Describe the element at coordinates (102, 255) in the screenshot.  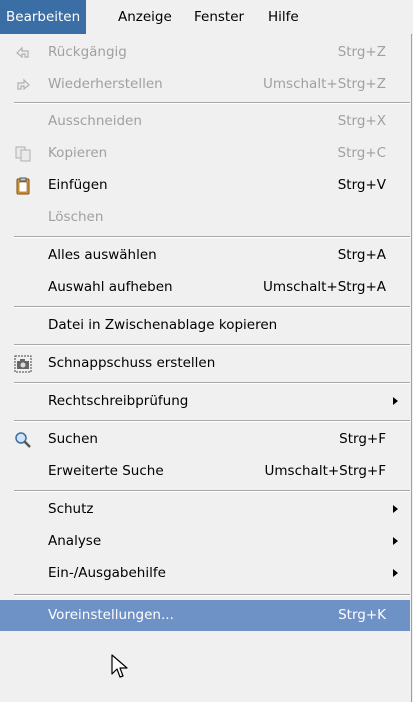
I see `menu-item-label: Alles auswählen` at that location.